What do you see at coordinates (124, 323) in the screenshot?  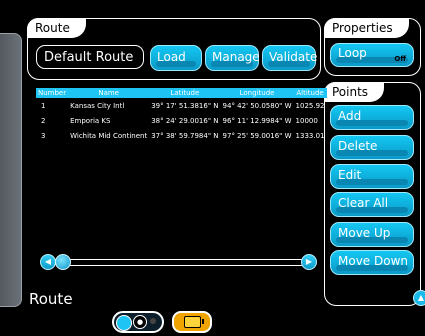 I see `toggle-knob` at bounding box center [124, 323].